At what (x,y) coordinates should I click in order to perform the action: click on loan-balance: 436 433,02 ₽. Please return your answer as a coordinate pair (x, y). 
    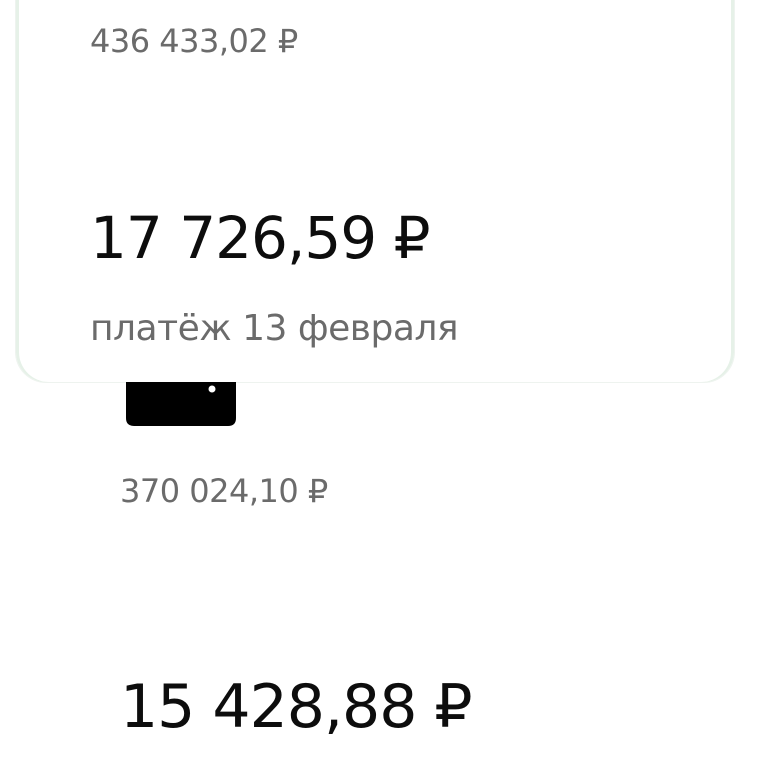
    Looking at the image, I should click on (194, 41).